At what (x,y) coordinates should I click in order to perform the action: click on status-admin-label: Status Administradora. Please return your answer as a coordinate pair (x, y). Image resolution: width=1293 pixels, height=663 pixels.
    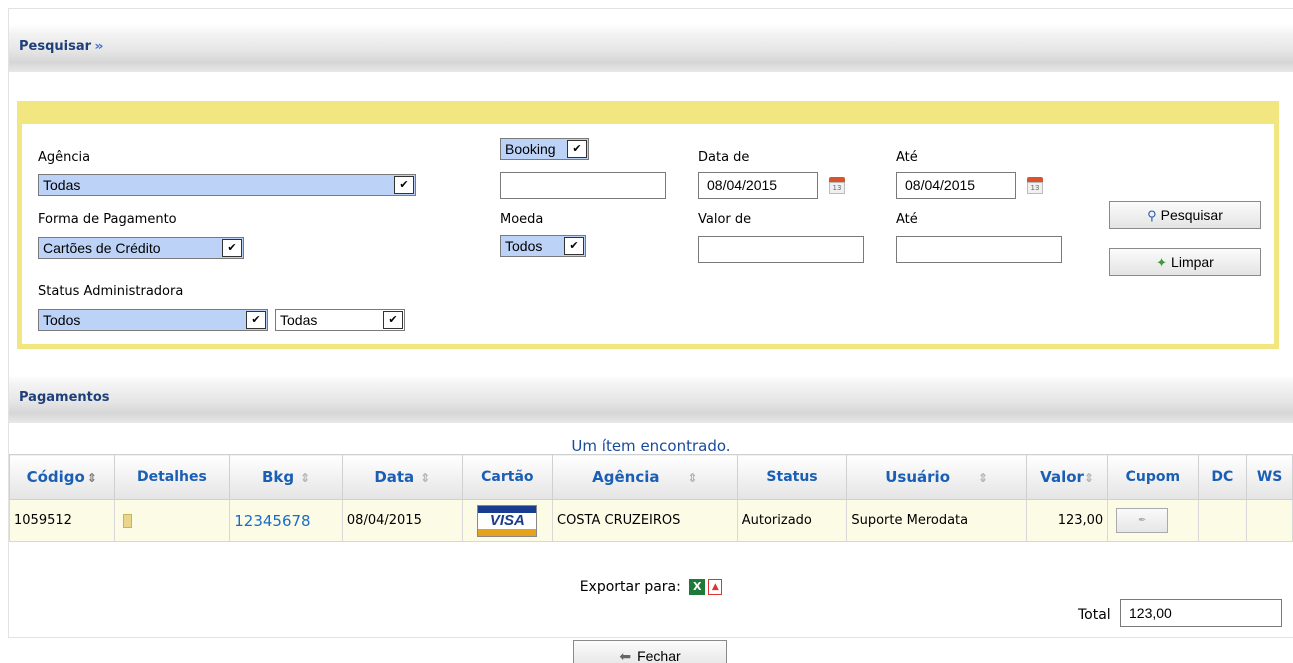
    Looking at the image, I should click on (111, 291).